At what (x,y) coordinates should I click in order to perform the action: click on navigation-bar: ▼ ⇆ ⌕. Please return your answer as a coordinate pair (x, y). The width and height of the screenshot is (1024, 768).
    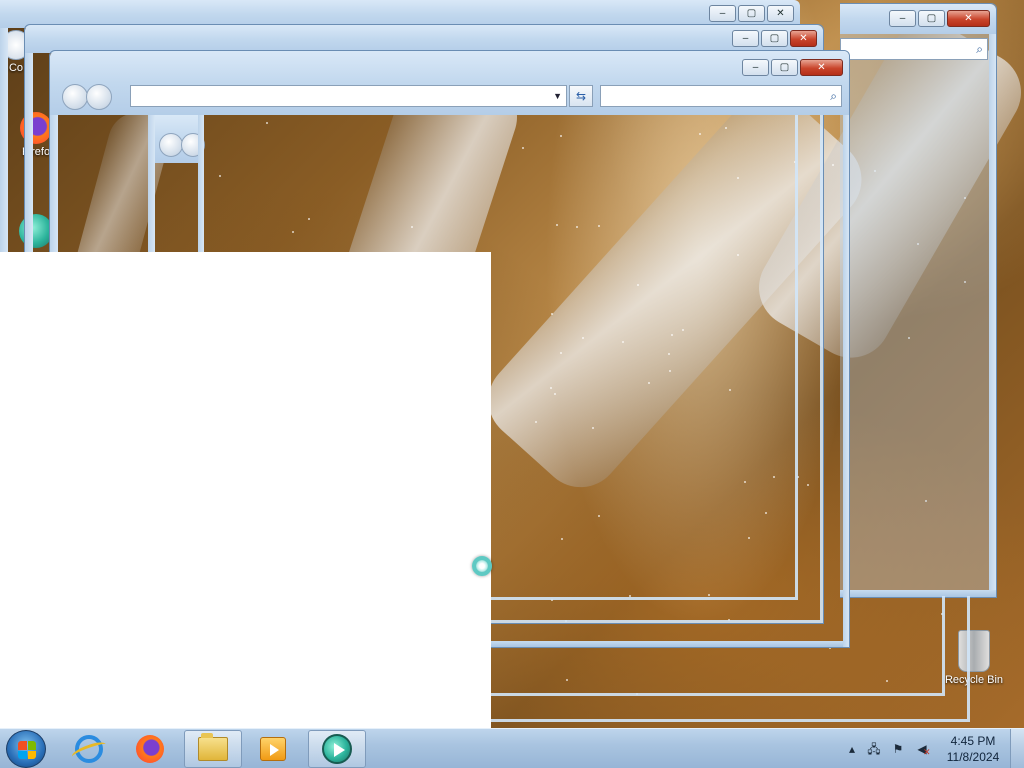
    Looking at the image, I should click on (450, 96).